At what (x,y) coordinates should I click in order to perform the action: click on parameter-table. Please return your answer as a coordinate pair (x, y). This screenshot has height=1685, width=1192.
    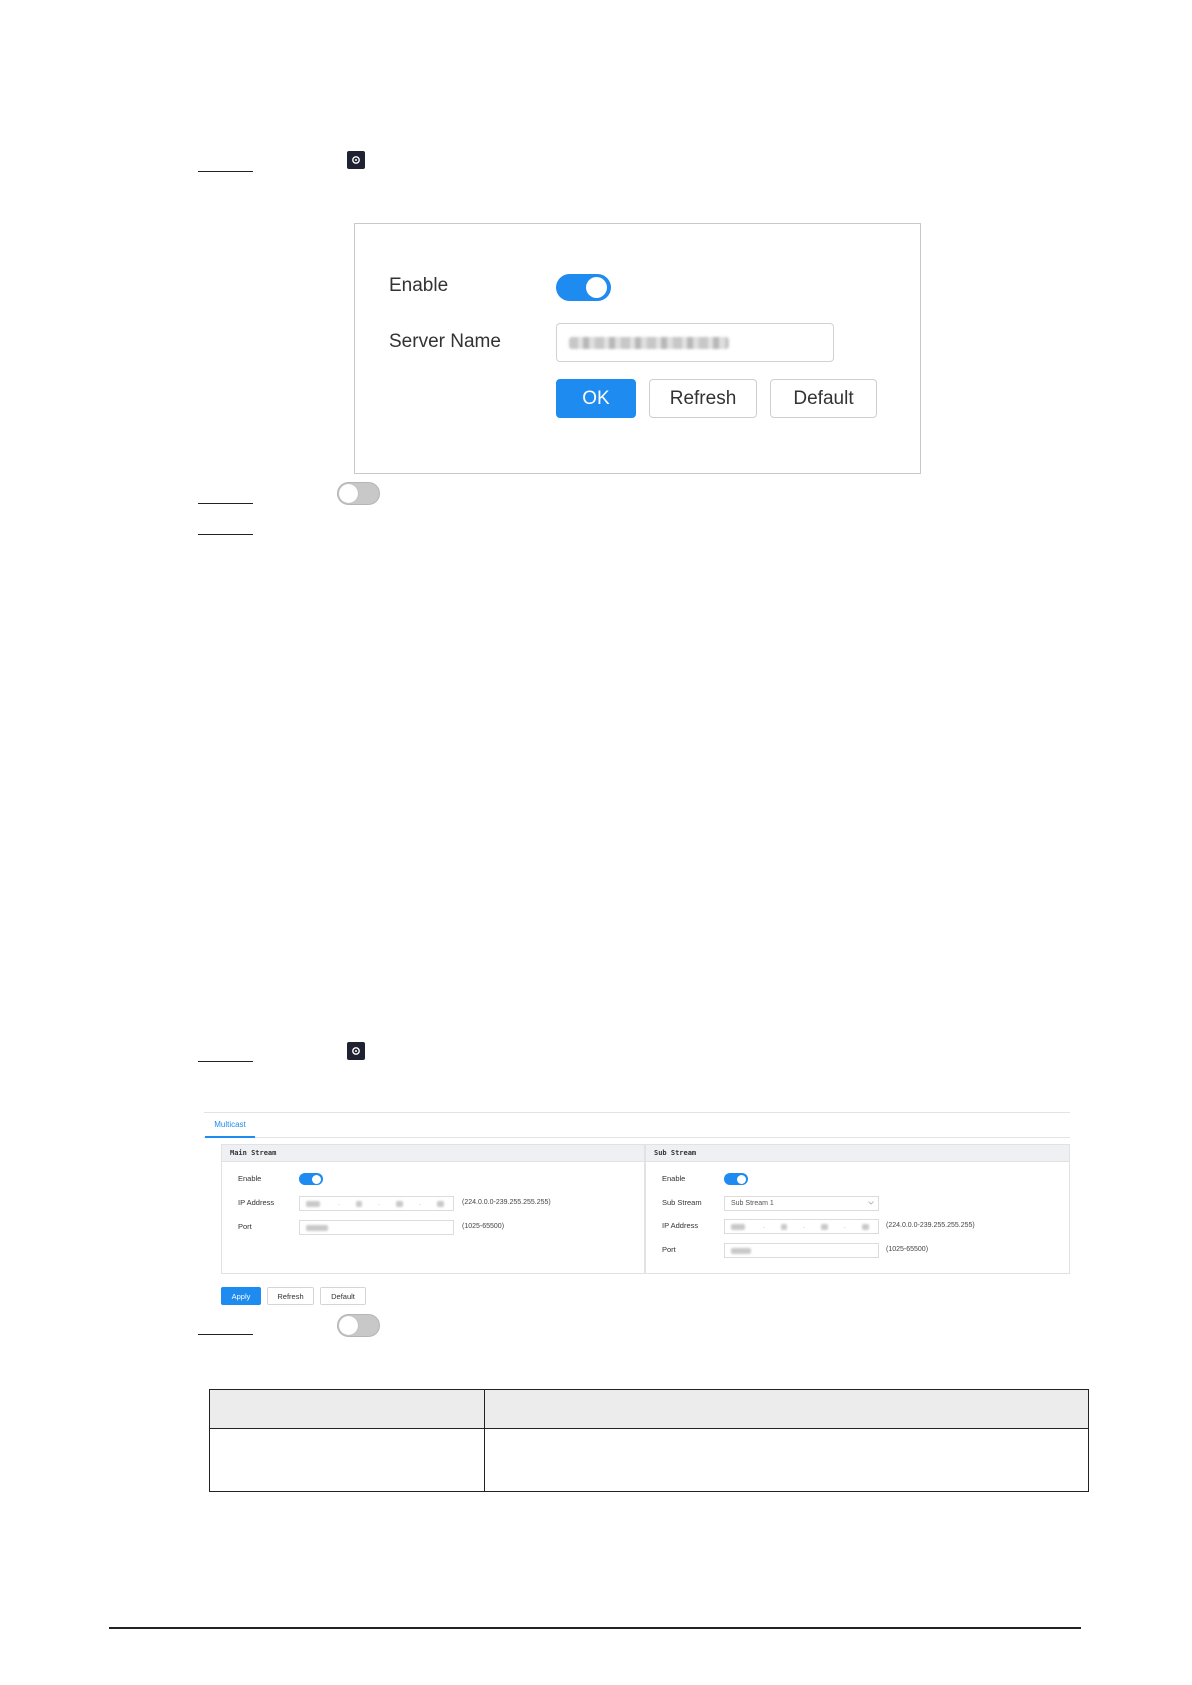
    Looking at the image, I should click on (649, 1440).